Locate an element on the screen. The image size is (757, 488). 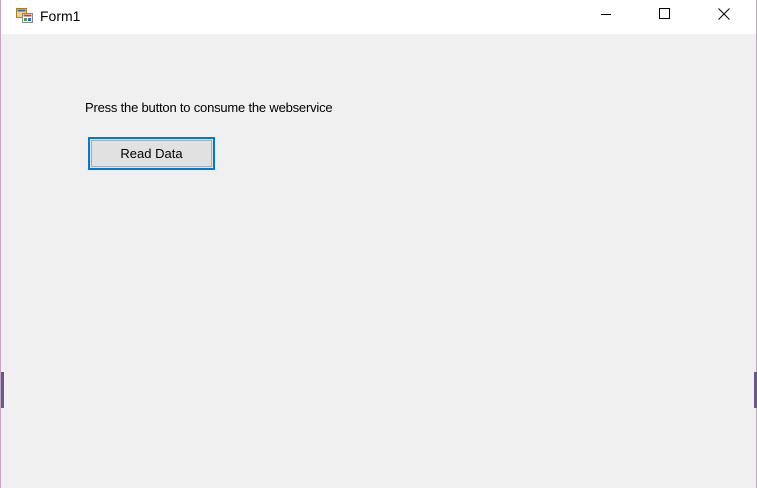
close-button is located at coordinates (724, 16).